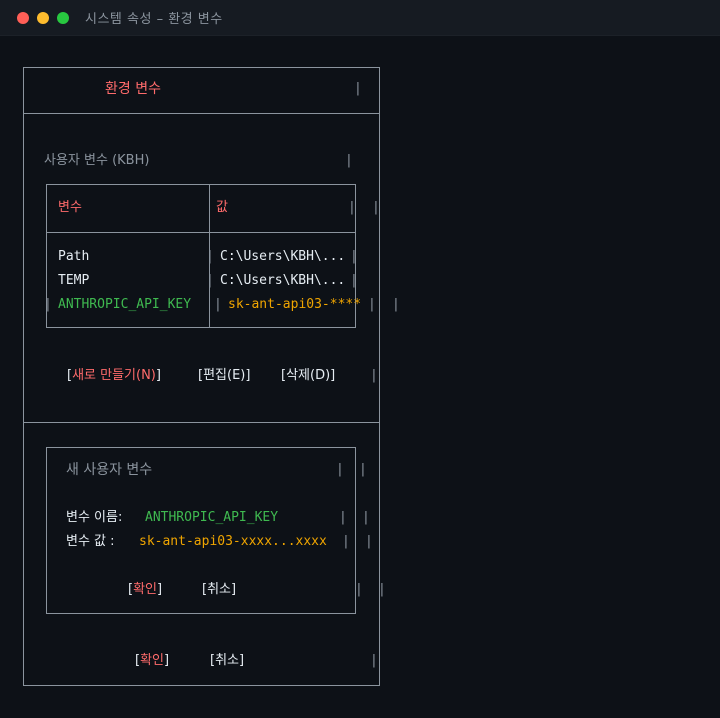  What do you see at coordinates (233, 542) in the screenshot?
I see `variable-value-field: sk-ant-api03-xxxx...xxxx` at bounding box center [233, 542].